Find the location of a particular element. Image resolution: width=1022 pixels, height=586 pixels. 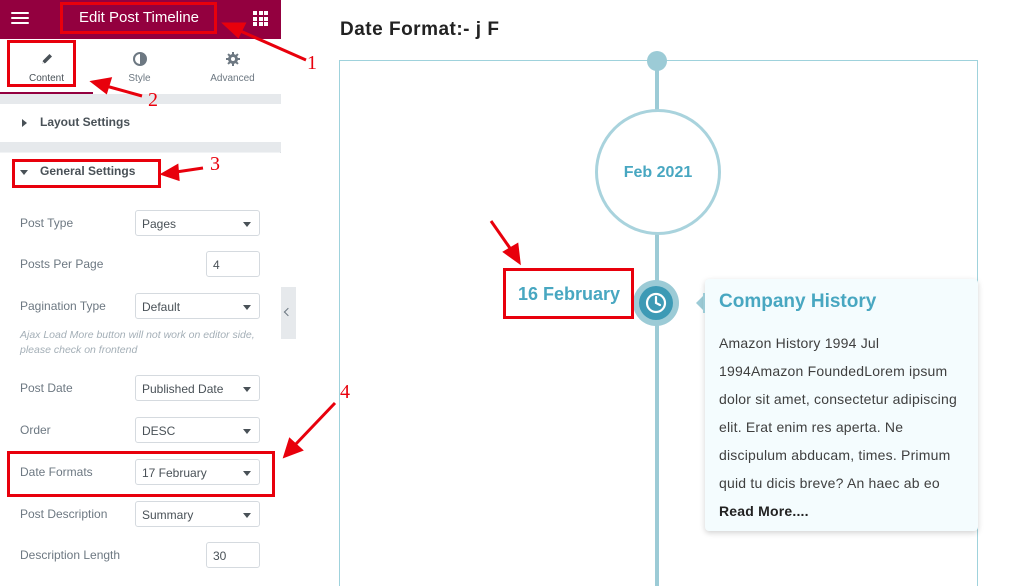

annotation-number-2: 2 is located at coordinates (153, 100).